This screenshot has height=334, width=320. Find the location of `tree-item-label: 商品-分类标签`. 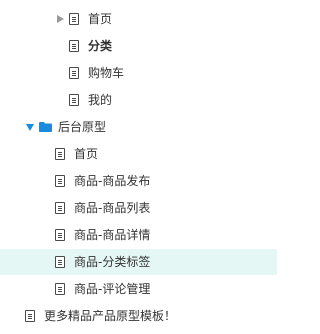

tree-item-label: 商品-分类标签 is located at coordinates (112, 262).